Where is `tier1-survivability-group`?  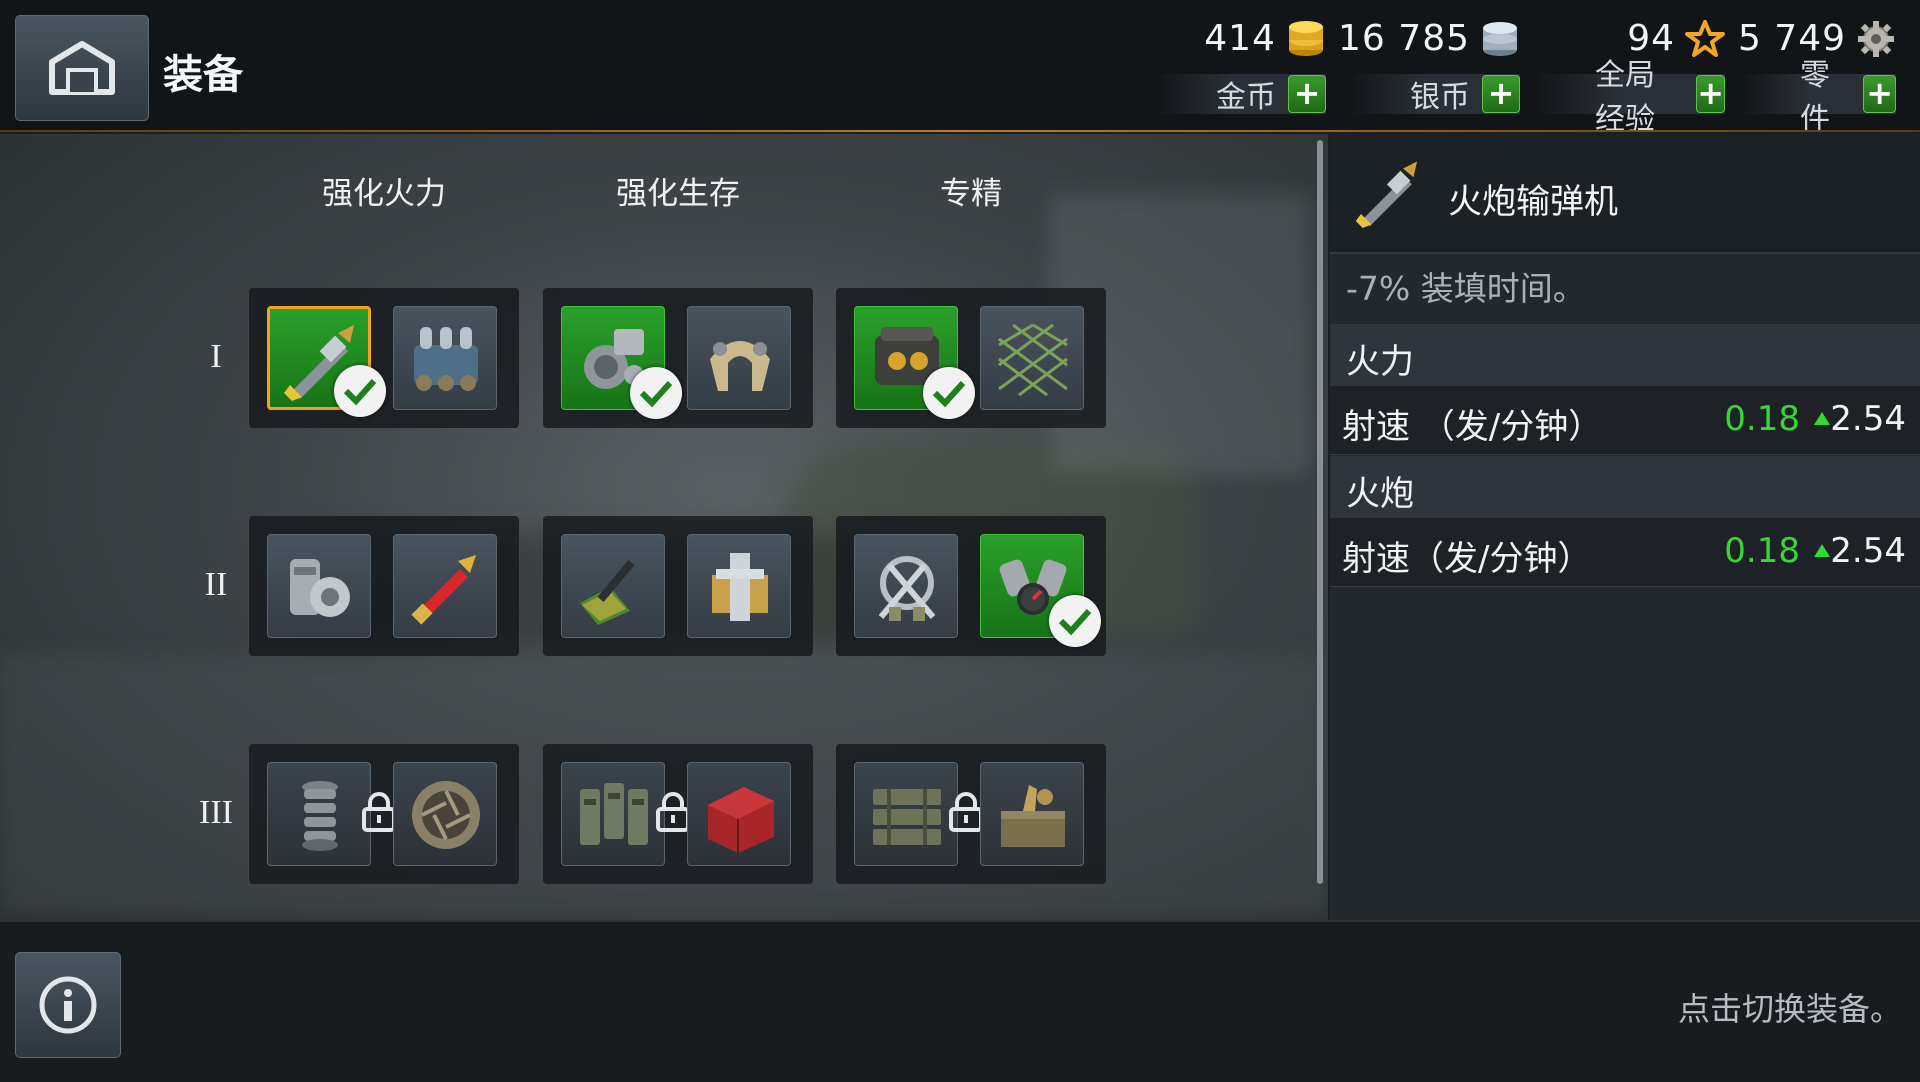
tier1-survivability-group is located at coordinates (678, 358).